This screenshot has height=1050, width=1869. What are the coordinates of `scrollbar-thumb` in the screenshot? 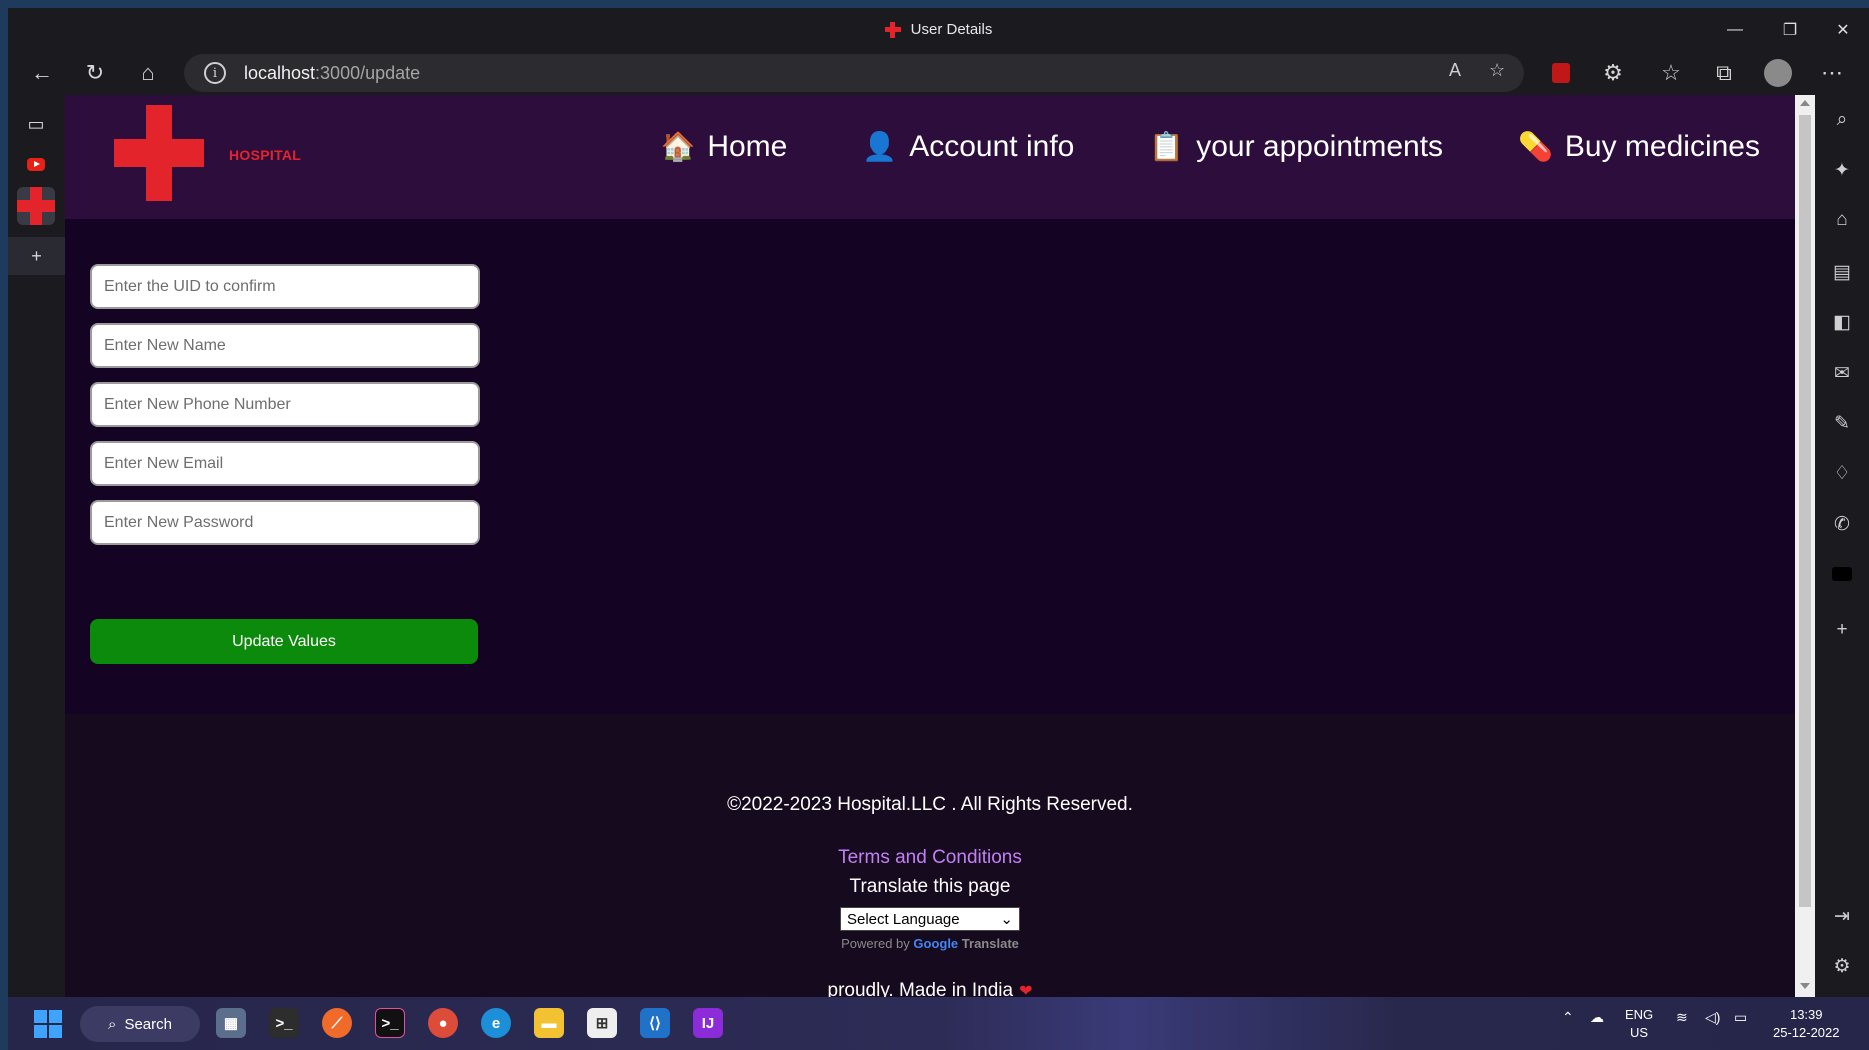 It's located at (1805, 511).